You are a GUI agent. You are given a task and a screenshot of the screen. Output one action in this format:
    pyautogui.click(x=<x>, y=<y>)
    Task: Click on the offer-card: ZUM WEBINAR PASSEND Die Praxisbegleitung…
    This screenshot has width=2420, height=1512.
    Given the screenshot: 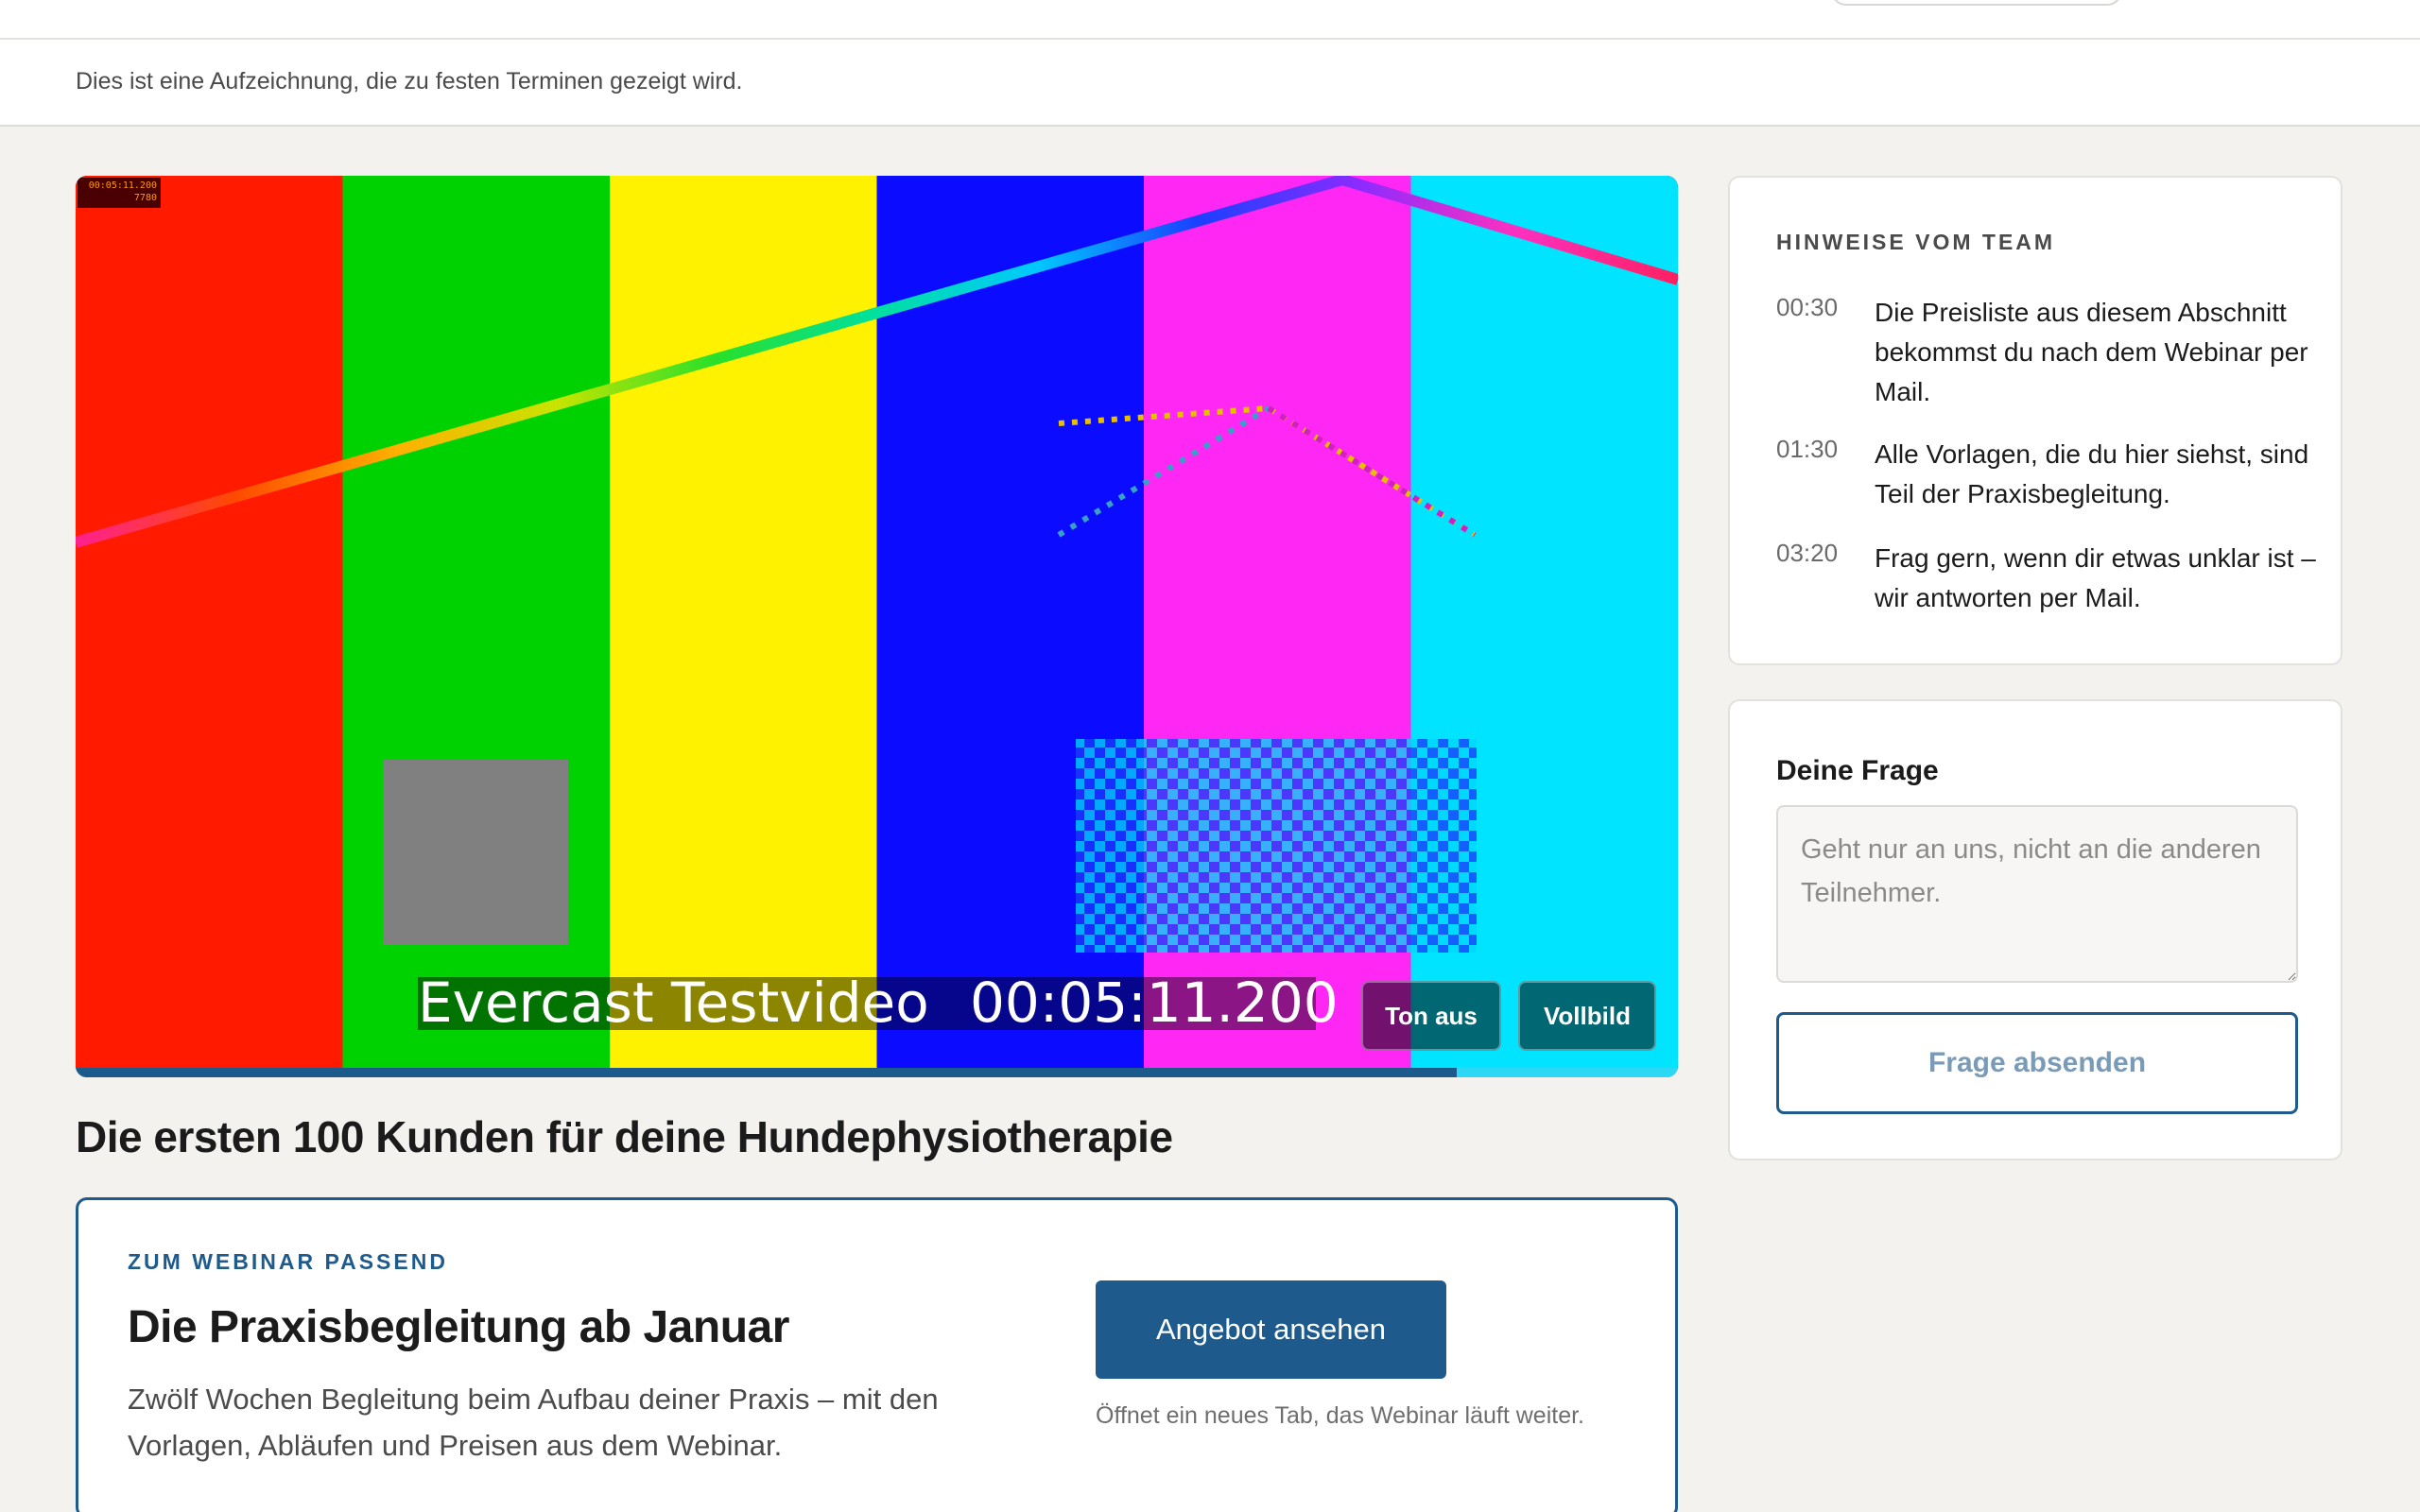 What is the action you would take?
    pyautogui.click(x=877, y=1354)
    